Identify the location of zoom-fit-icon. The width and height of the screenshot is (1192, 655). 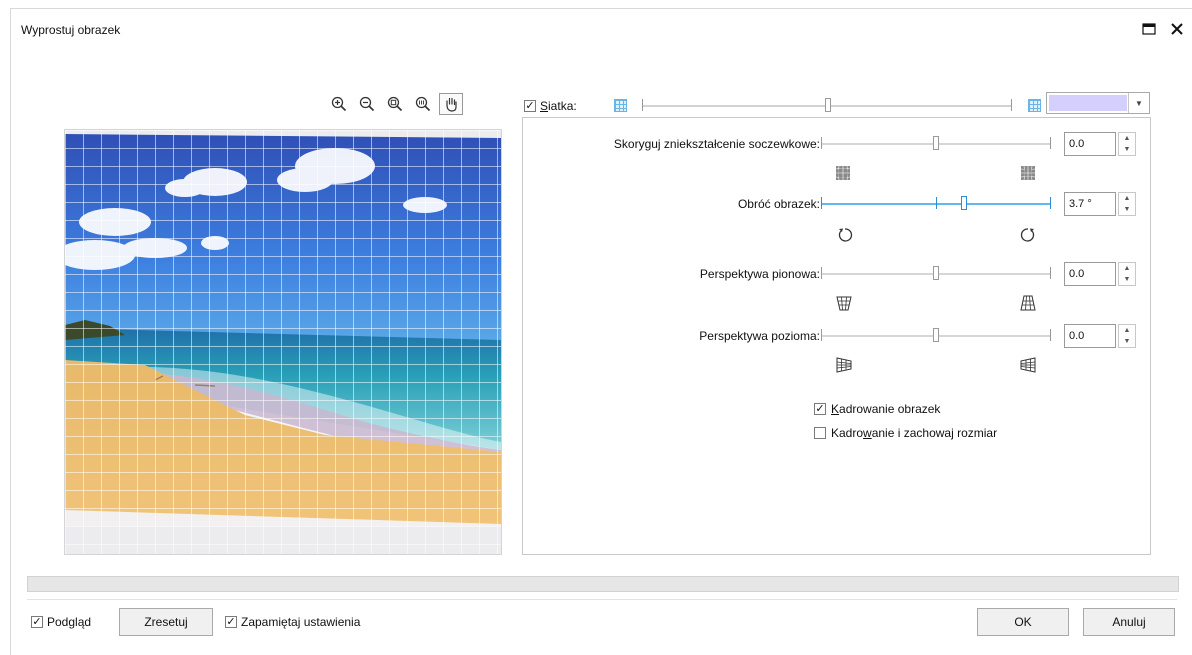
(395, 104).